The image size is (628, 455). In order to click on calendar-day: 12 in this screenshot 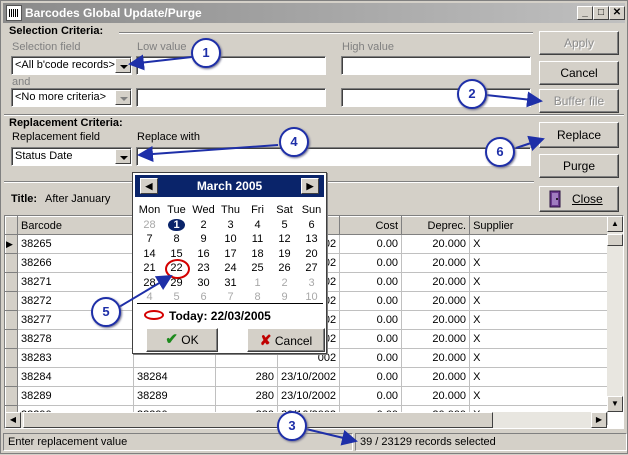, I will do `click(284, 239)`.